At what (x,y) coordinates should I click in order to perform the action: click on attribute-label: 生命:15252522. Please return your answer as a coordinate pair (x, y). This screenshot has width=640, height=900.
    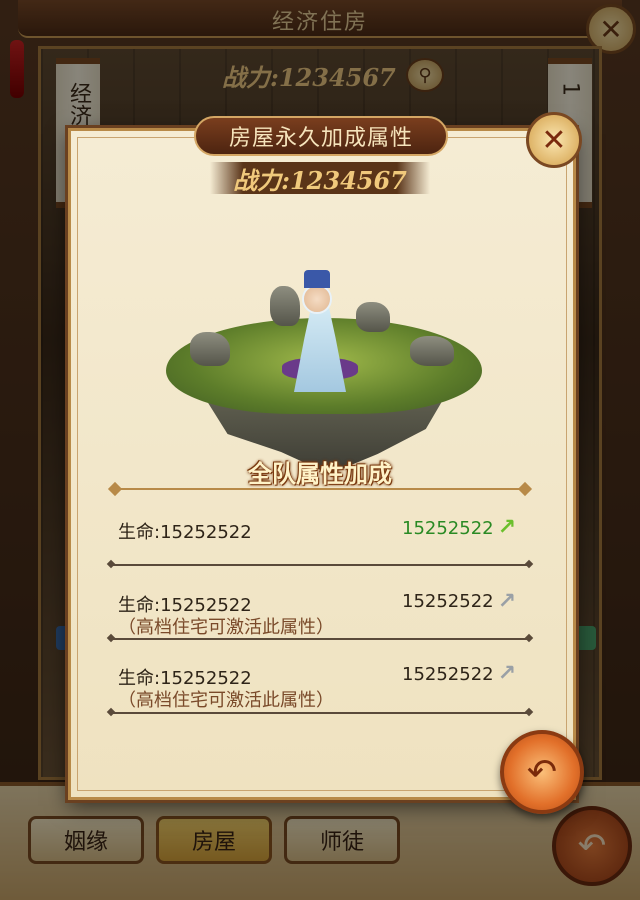
    Looking at the image, I should click on (185, 532).